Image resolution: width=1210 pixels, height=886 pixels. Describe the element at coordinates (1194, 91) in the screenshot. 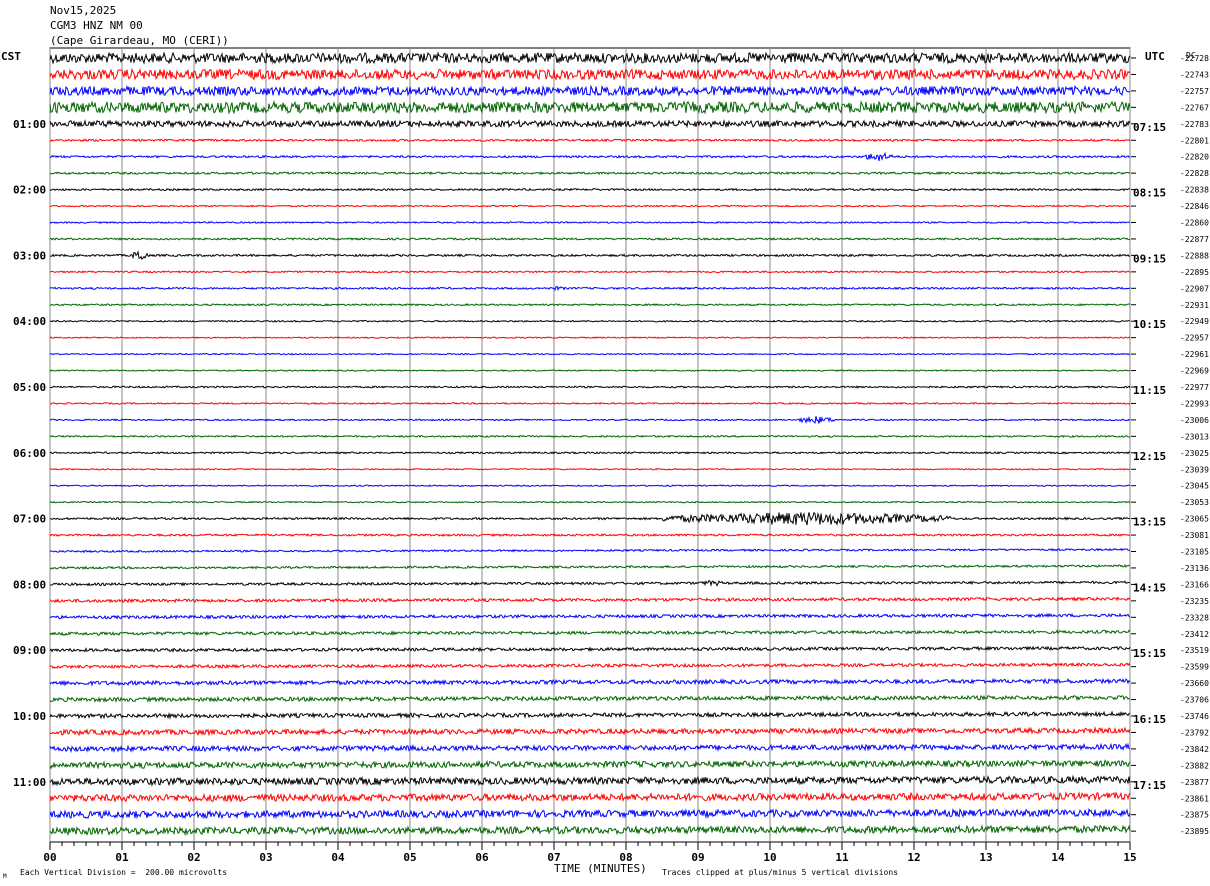

I see `dc-offset-label: -22757` at that location.